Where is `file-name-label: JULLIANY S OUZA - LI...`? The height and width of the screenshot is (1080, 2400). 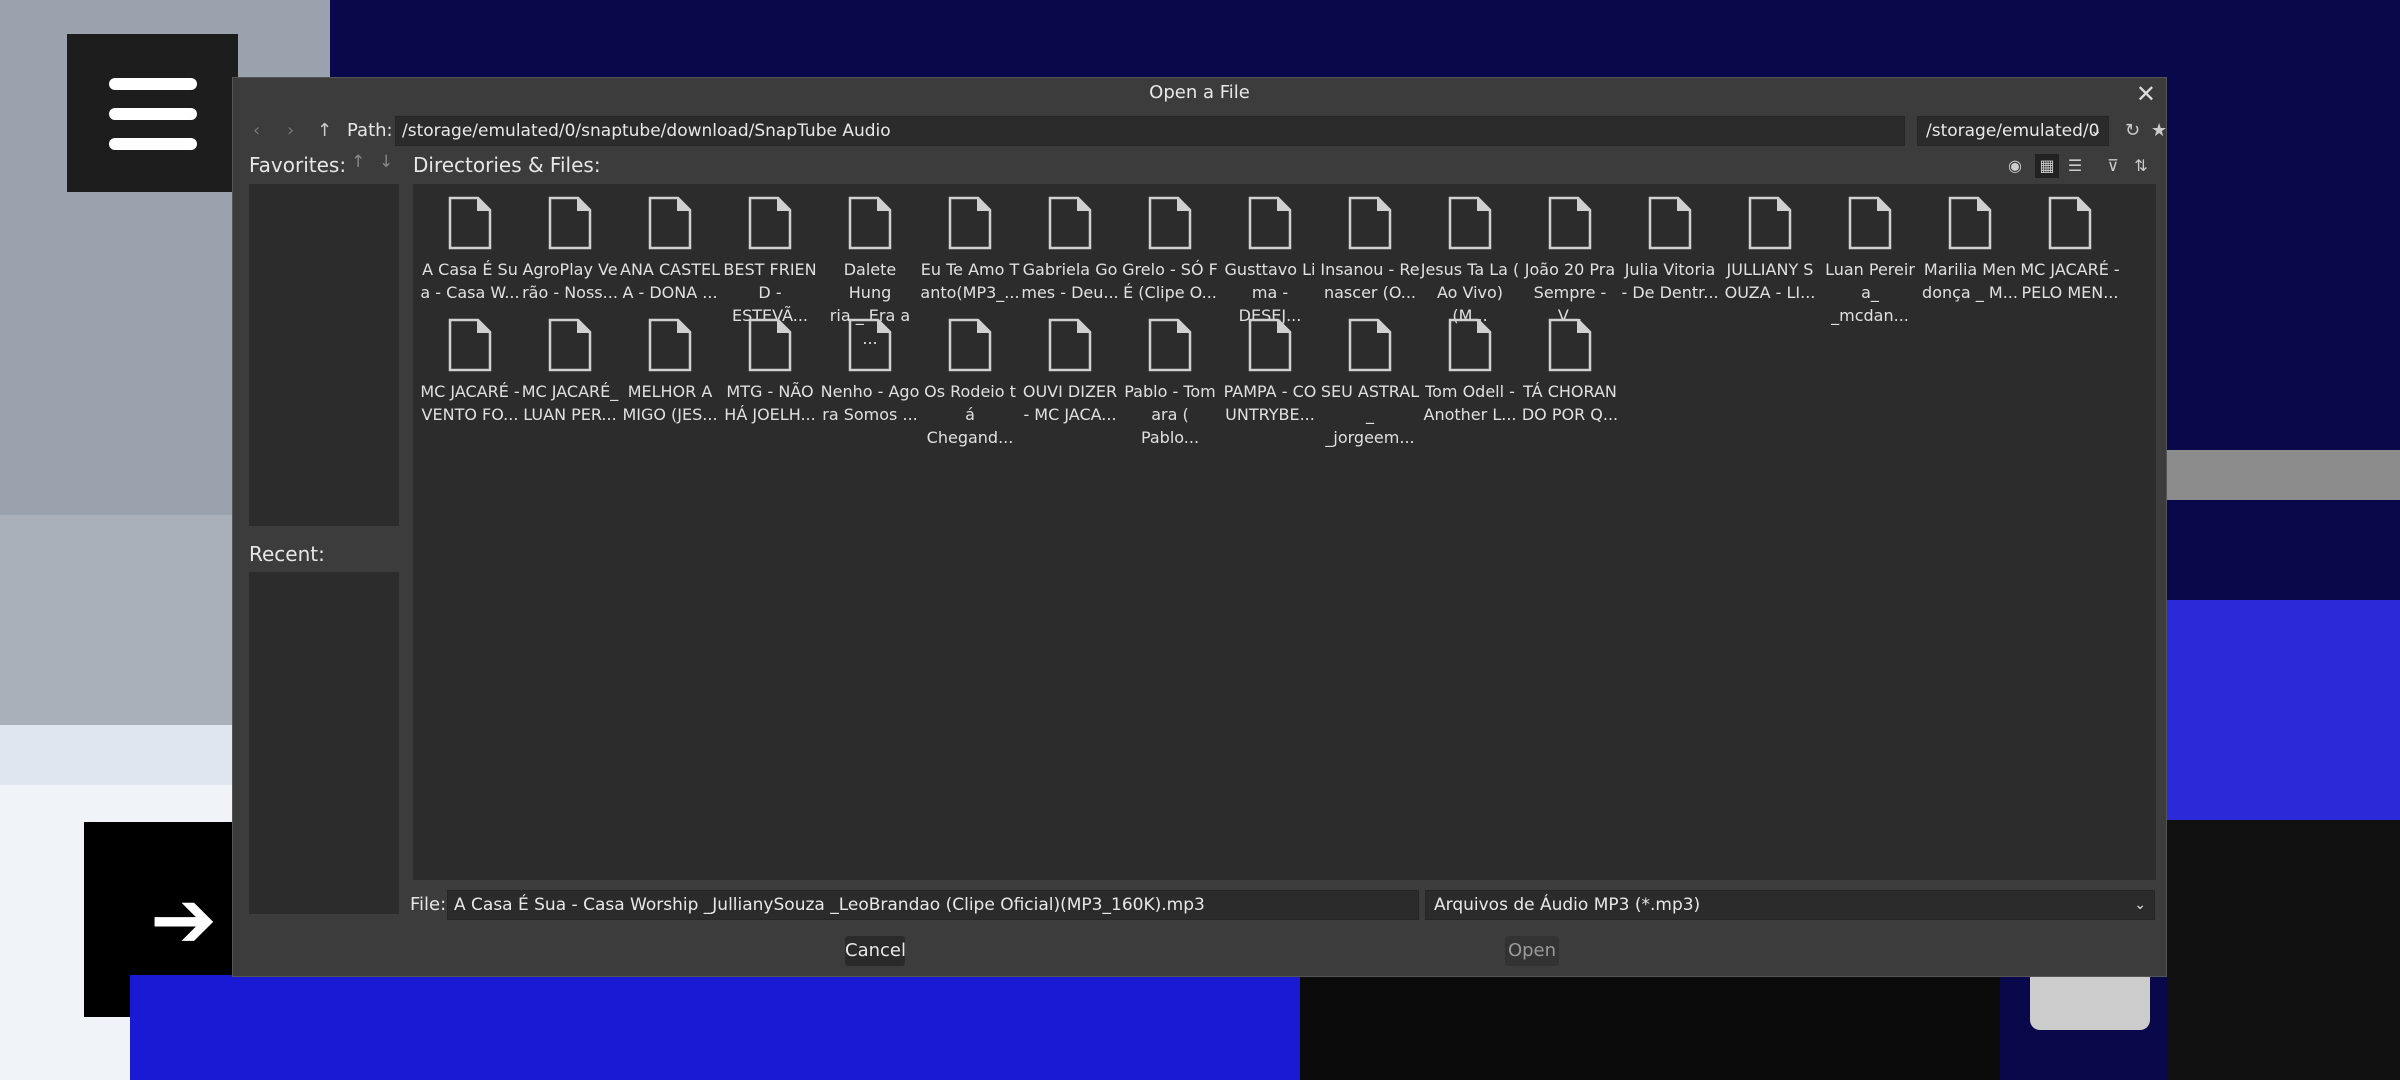 file-name-label: JULLIANY S OUZA - LI... is located at coordinates (1770, 281).